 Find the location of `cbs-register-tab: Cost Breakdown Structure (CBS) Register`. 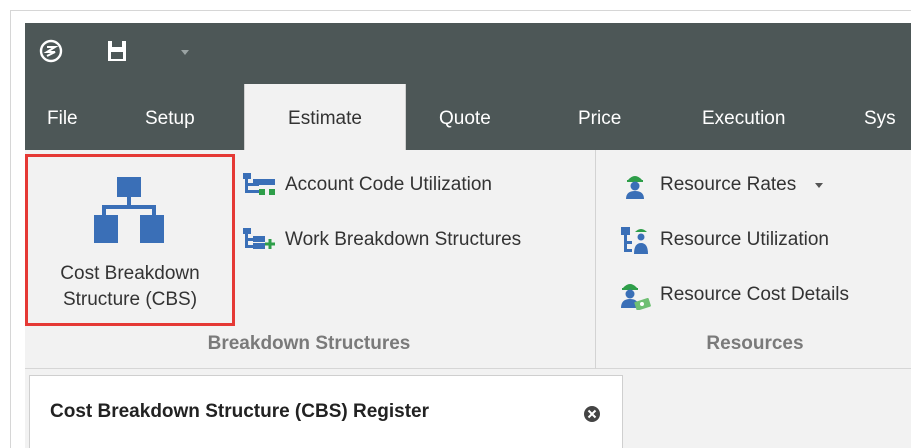

cbs-register-tab: Cost Breakdown Structure (CBS) Register is located at coordinates (326, 411).